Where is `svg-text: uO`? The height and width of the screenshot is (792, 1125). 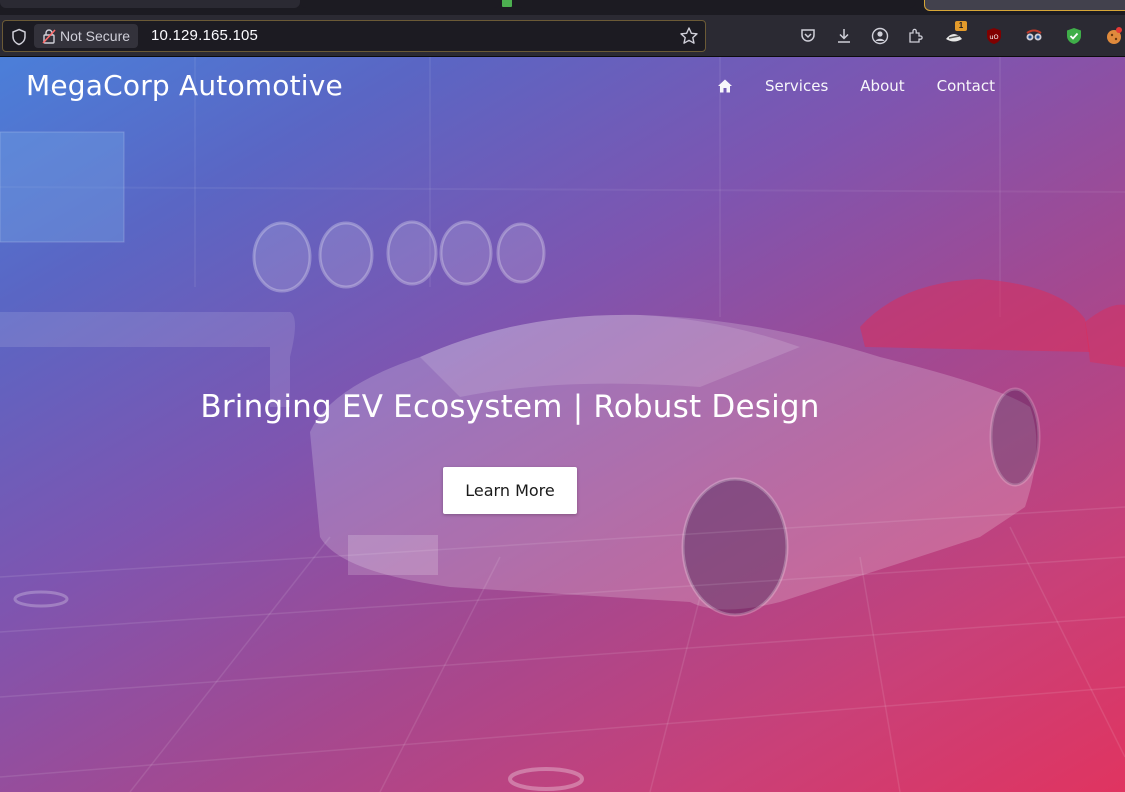 svg-text: uO is located at coordinates (993, 37).